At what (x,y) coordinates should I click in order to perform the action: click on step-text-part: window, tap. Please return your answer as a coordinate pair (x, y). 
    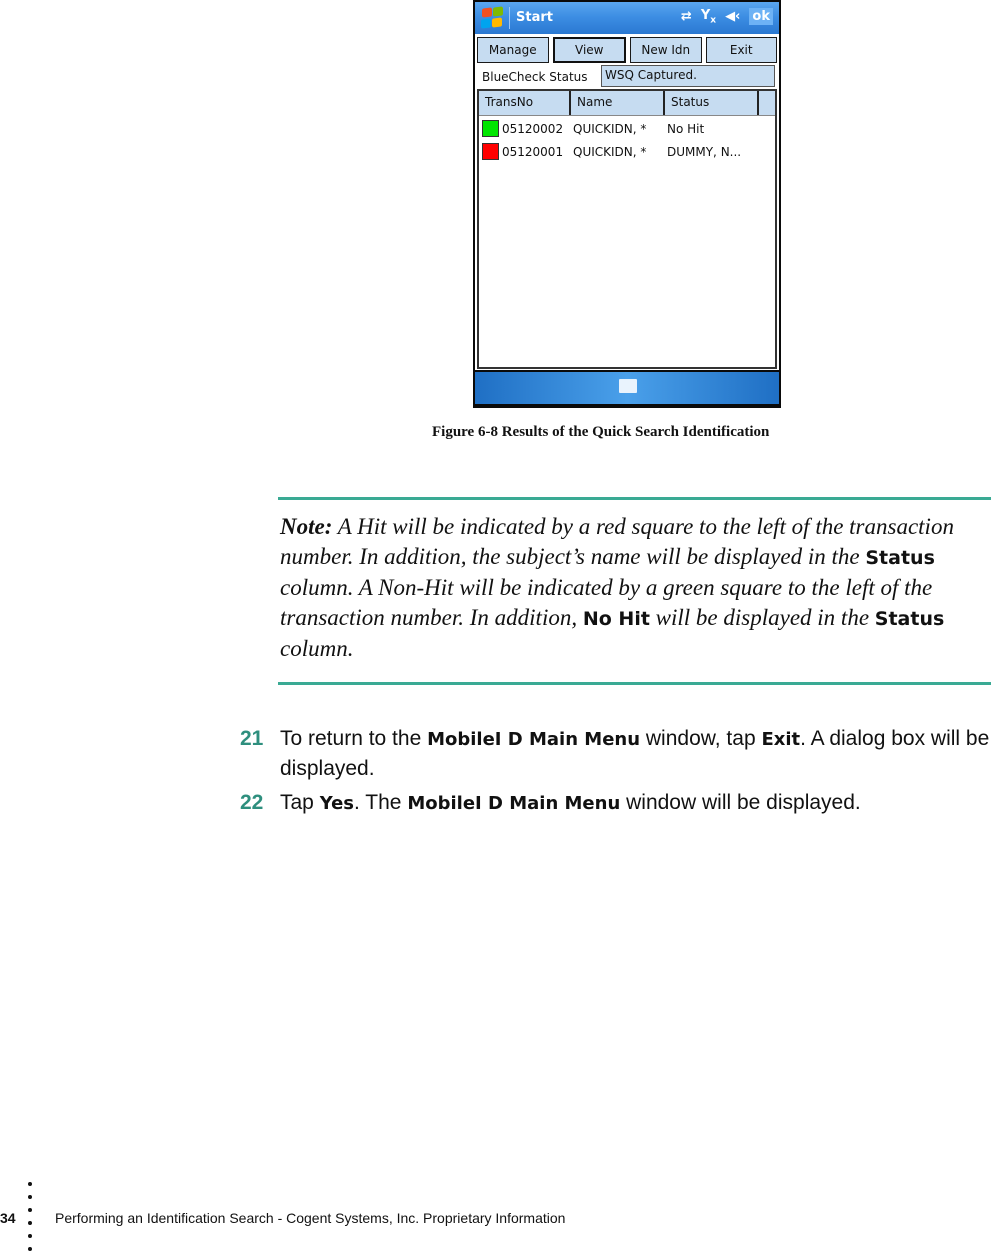
    Looking at the image, I should click on (701, 738).